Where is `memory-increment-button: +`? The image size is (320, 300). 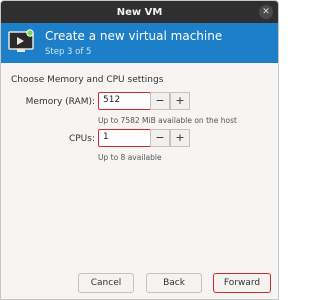
memory-increment-button: + is located at coordinates (180, 101).